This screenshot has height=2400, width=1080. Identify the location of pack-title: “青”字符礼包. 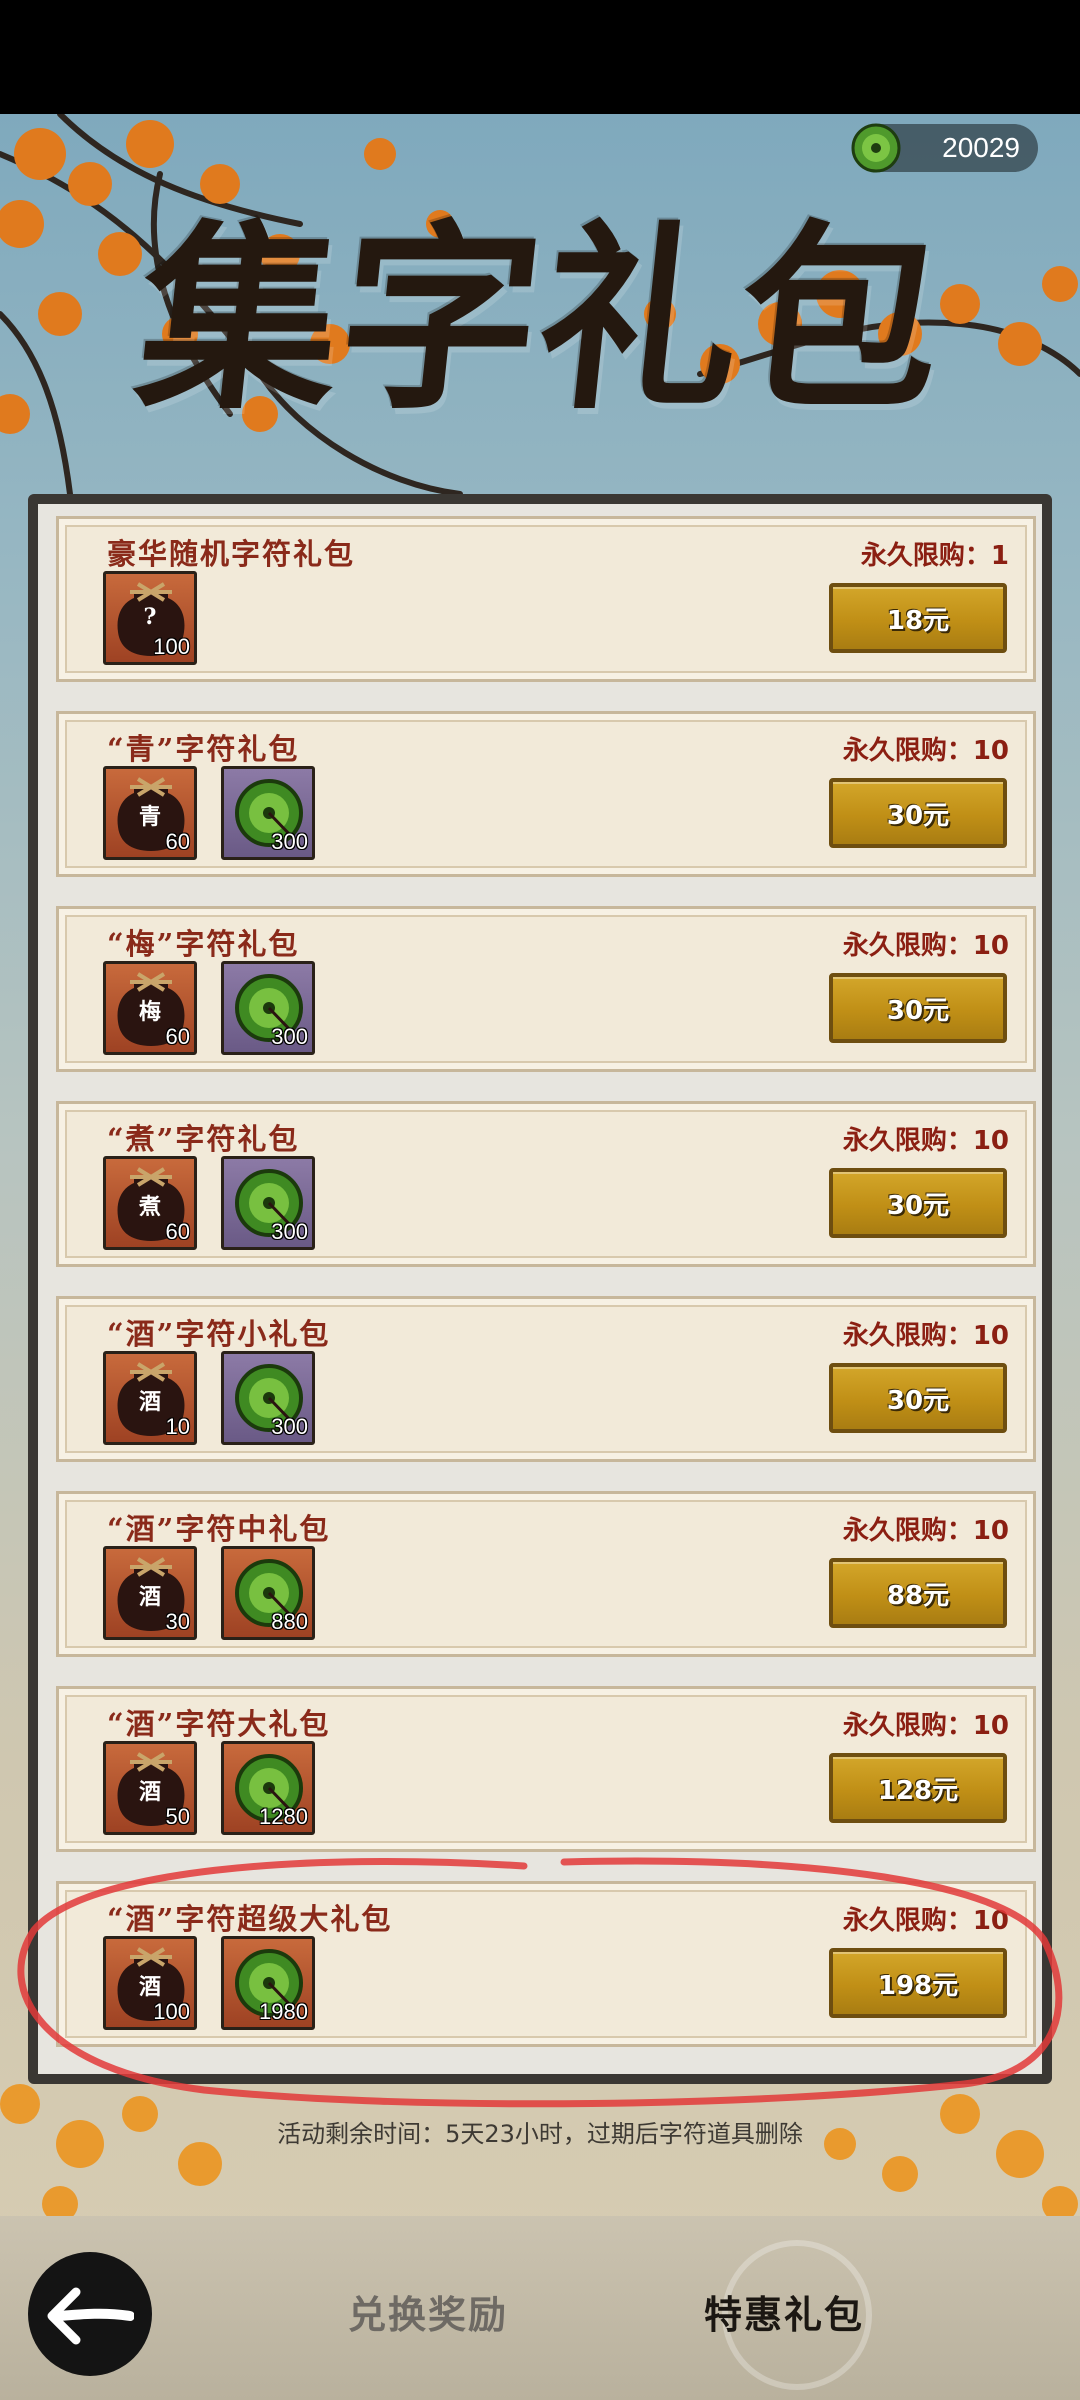
(203, 749).